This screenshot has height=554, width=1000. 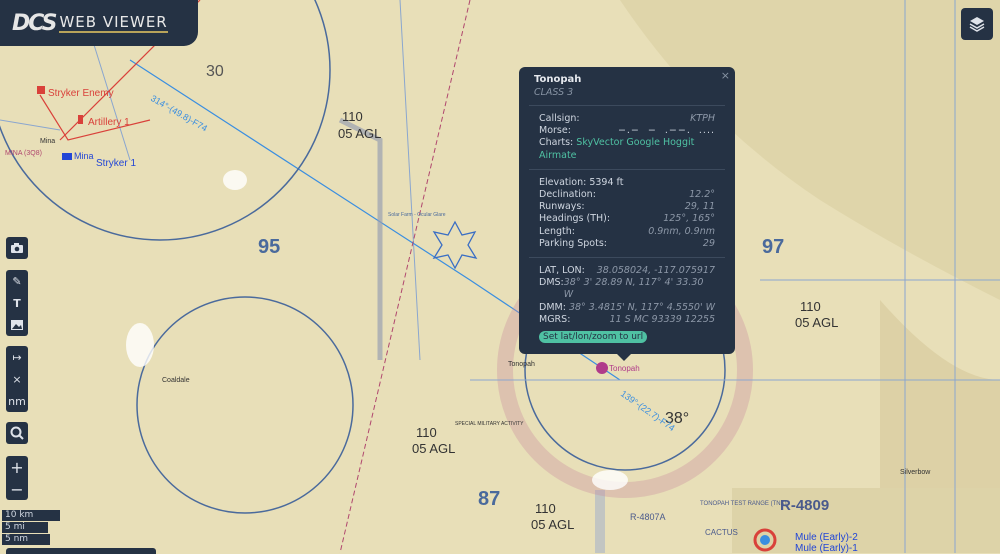 I want to click on set-url-button: Set lat/lon/zoom to url, so click(x=593, y=337).